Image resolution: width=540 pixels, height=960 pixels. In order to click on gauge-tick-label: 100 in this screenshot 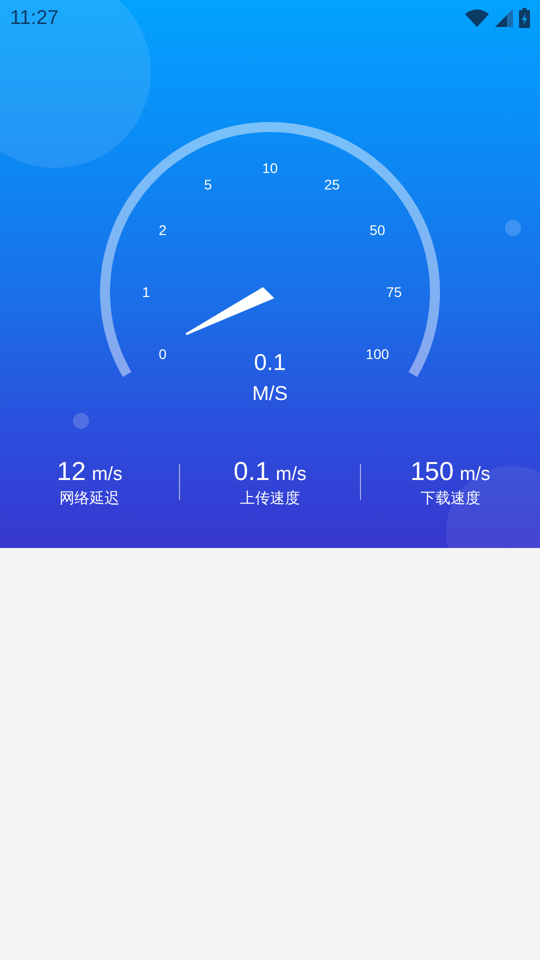, I will do `click(378, 354)`.